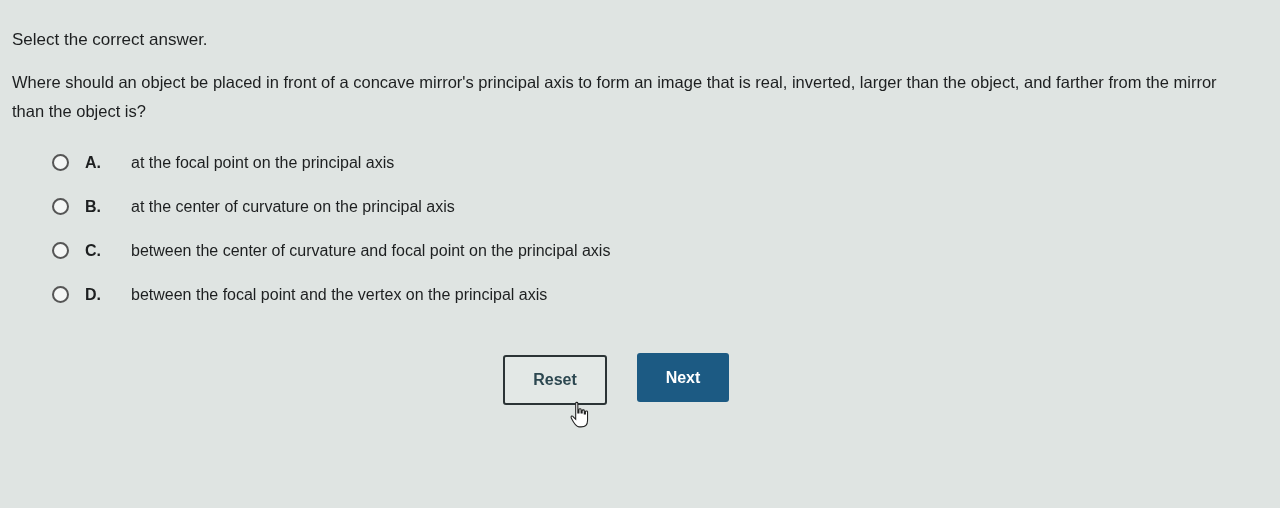 The width and height of the screenshot is (1280, 508). I want to click on reset-button: Reset, so click(555, 380).